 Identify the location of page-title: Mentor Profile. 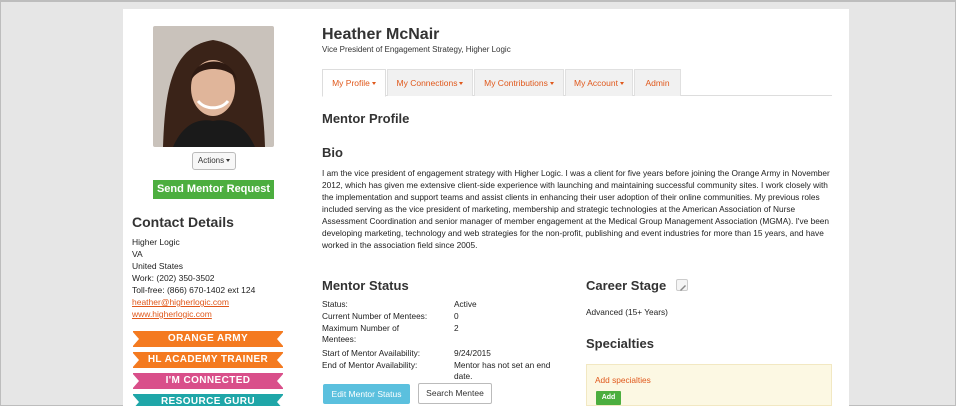
(366, 118).